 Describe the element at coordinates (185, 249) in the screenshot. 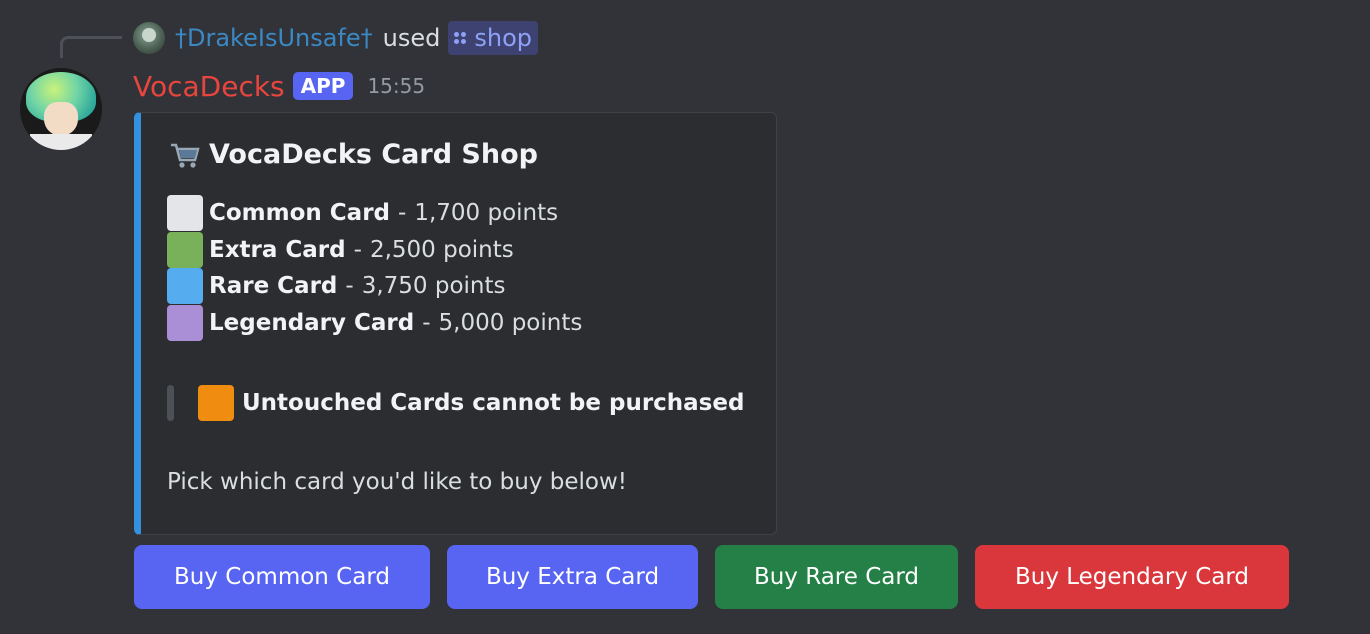

I see `green-square-icon` at that location.